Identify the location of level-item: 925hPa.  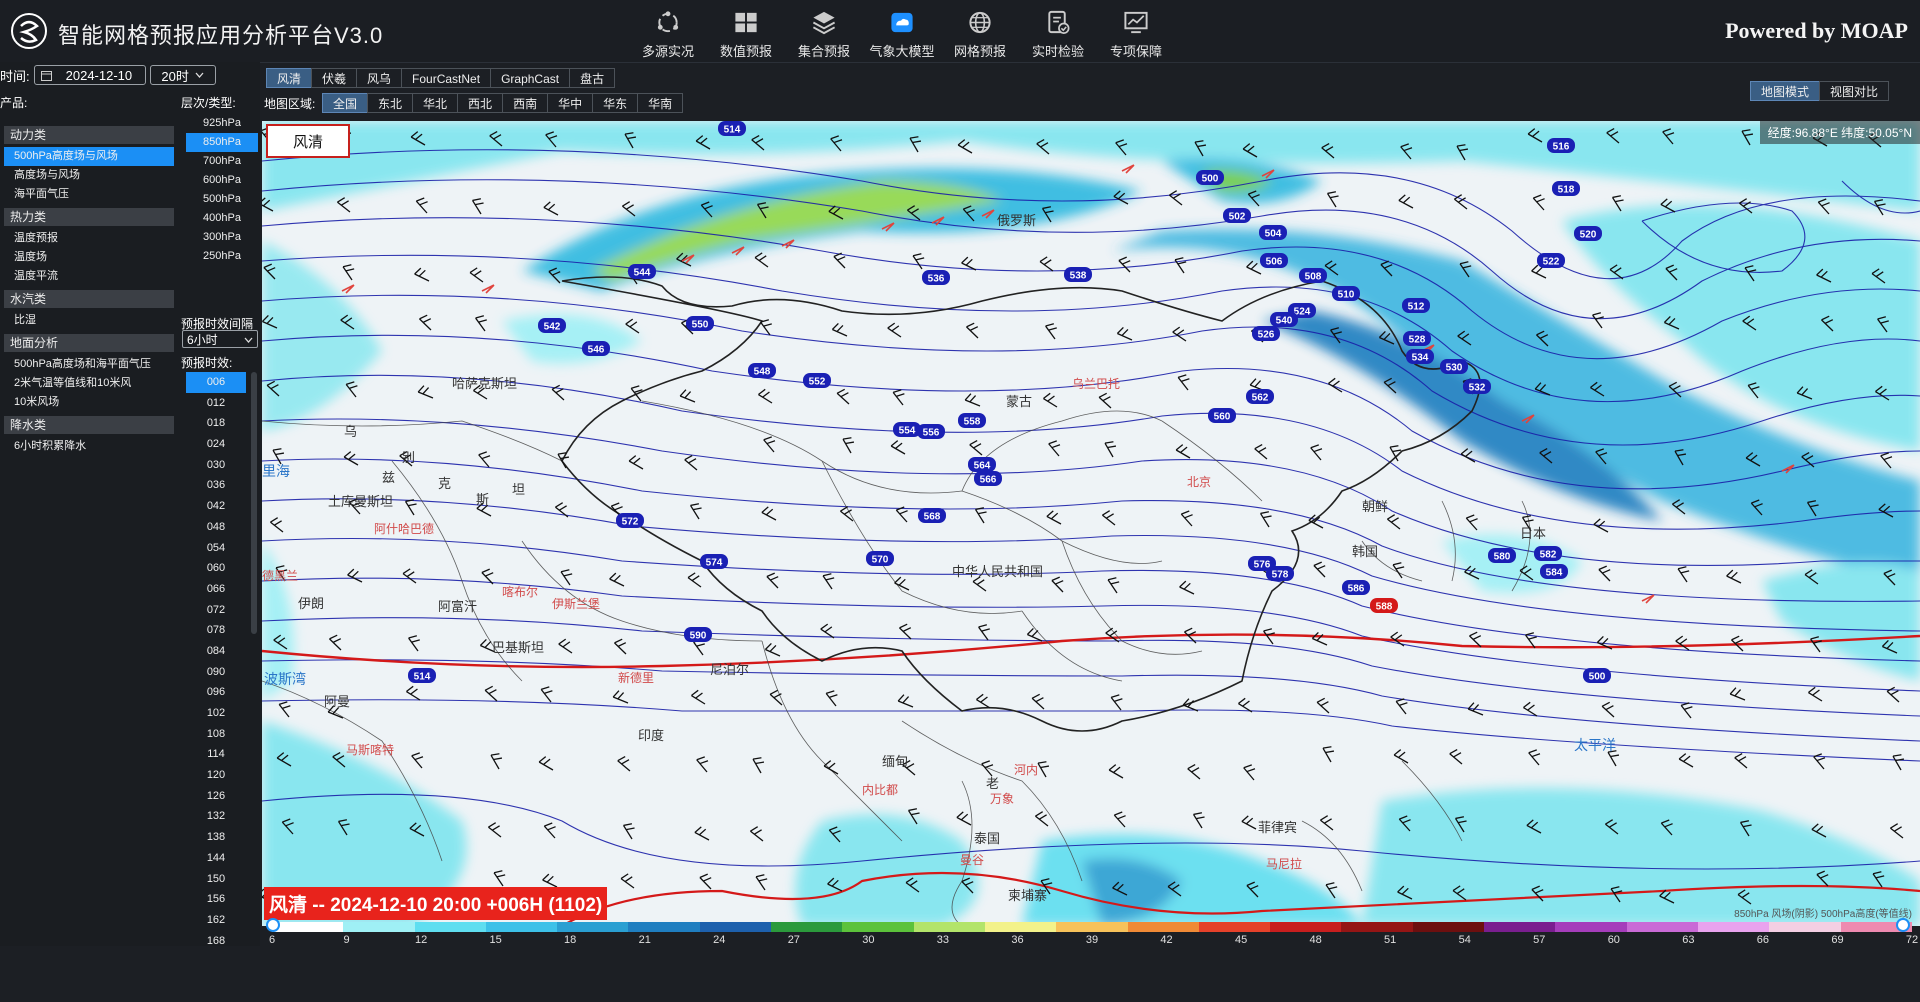
(222, 123).